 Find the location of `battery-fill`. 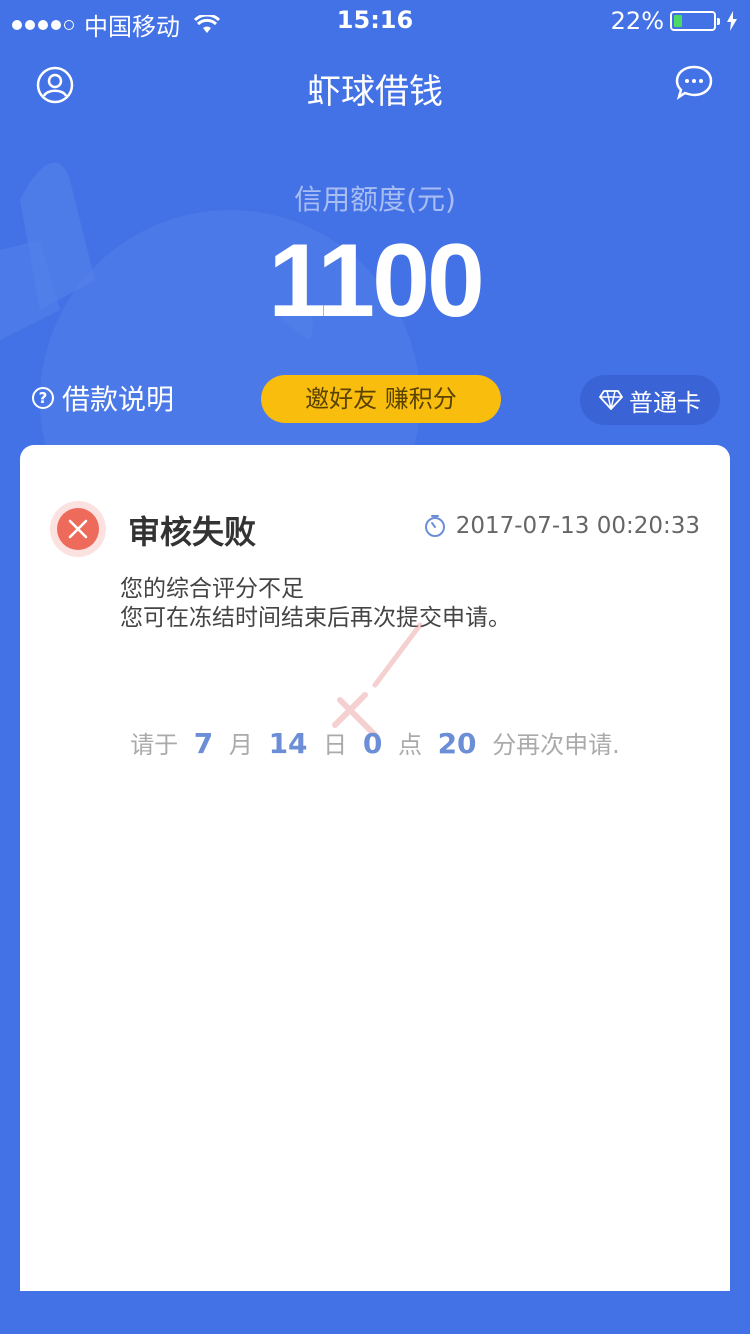

battery-fill is located at coordinates (678, 21).